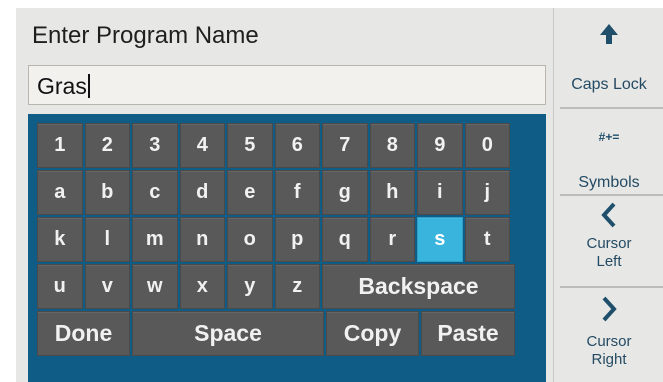 Image resolution: width=663 pixels, height=382 pixels. What do you see at coordinates (107, 145) in the screenshot?
I see `key-2: 2` at bounding box center [107, 145].